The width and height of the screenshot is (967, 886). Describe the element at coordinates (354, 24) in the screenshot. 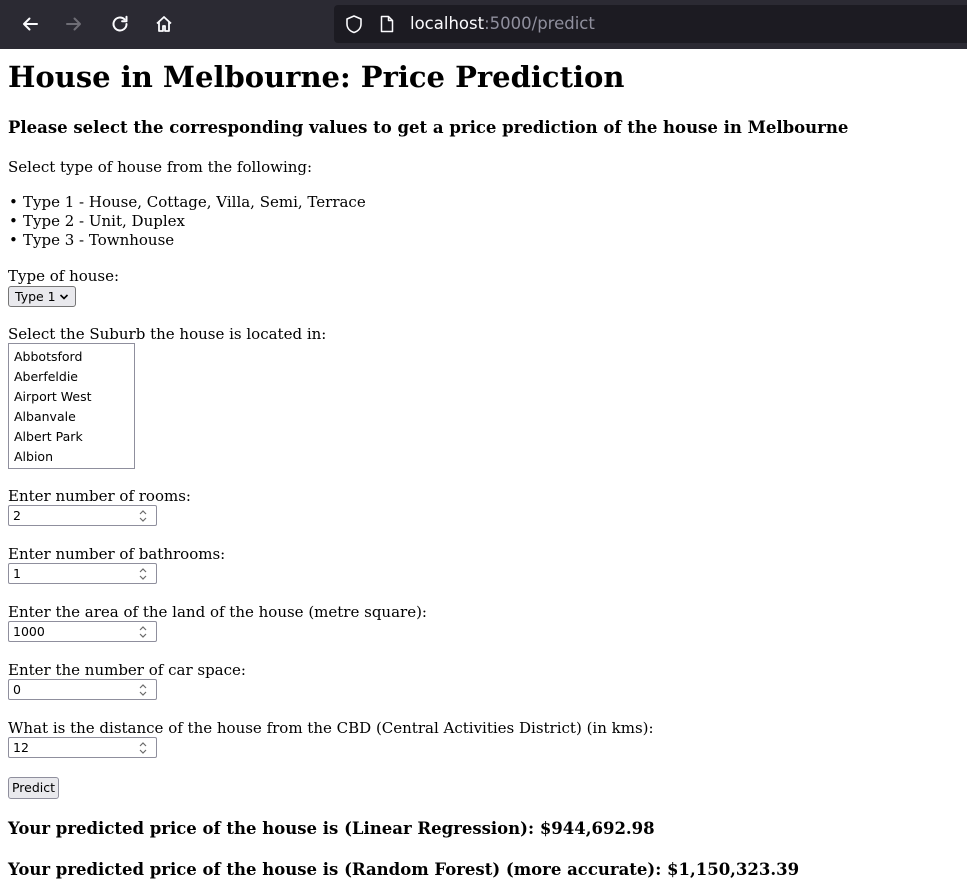

I see `shield-icon` at that location.